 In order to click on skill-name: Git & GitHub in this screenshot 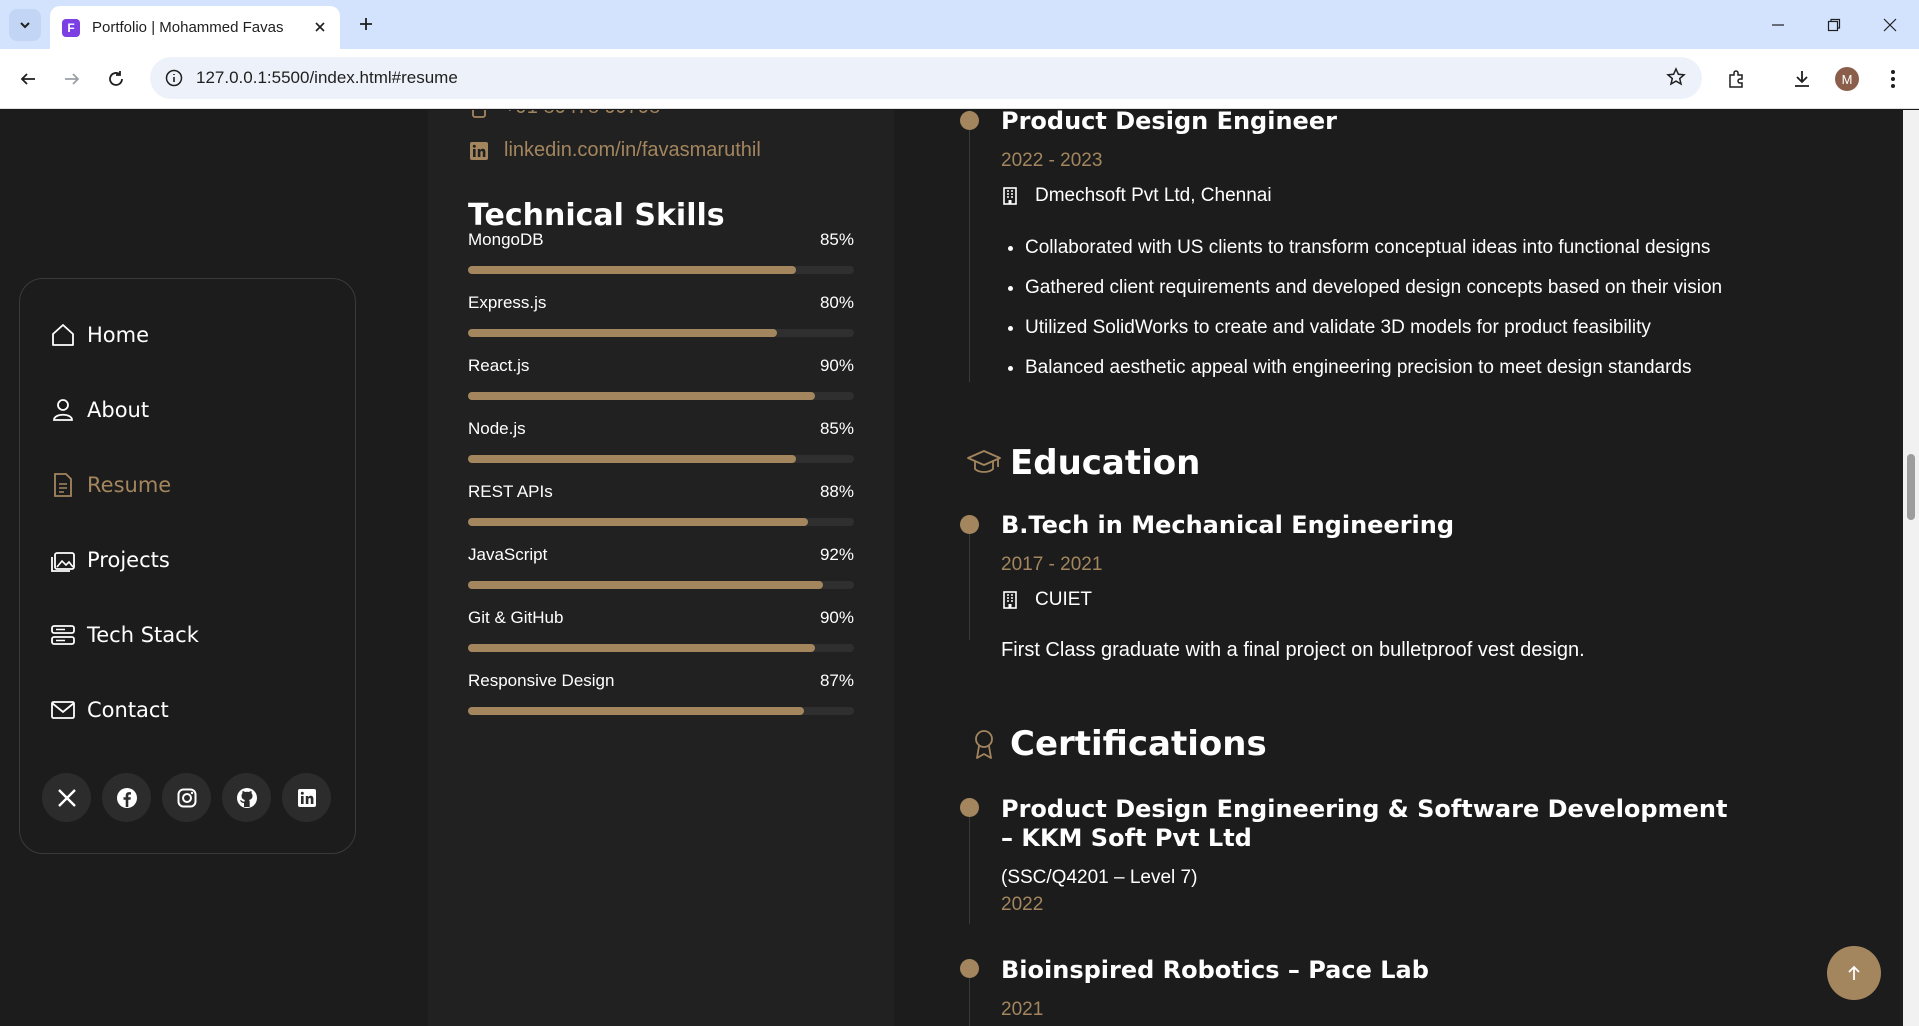, I will do `click(516, 617)`.